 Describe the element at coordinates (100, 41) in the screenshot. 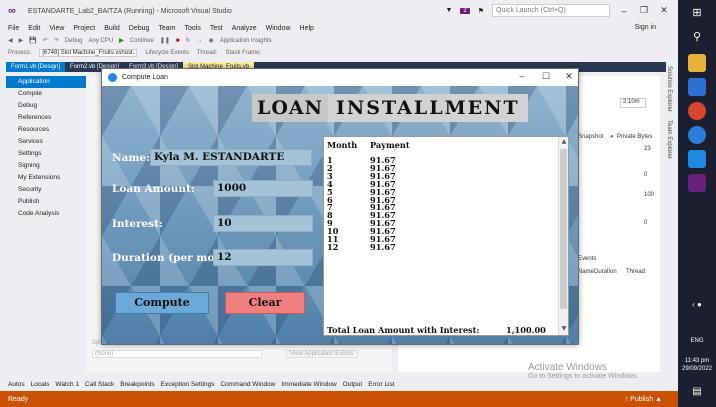

I see `platform-dropdown: Any CPU` at that location.